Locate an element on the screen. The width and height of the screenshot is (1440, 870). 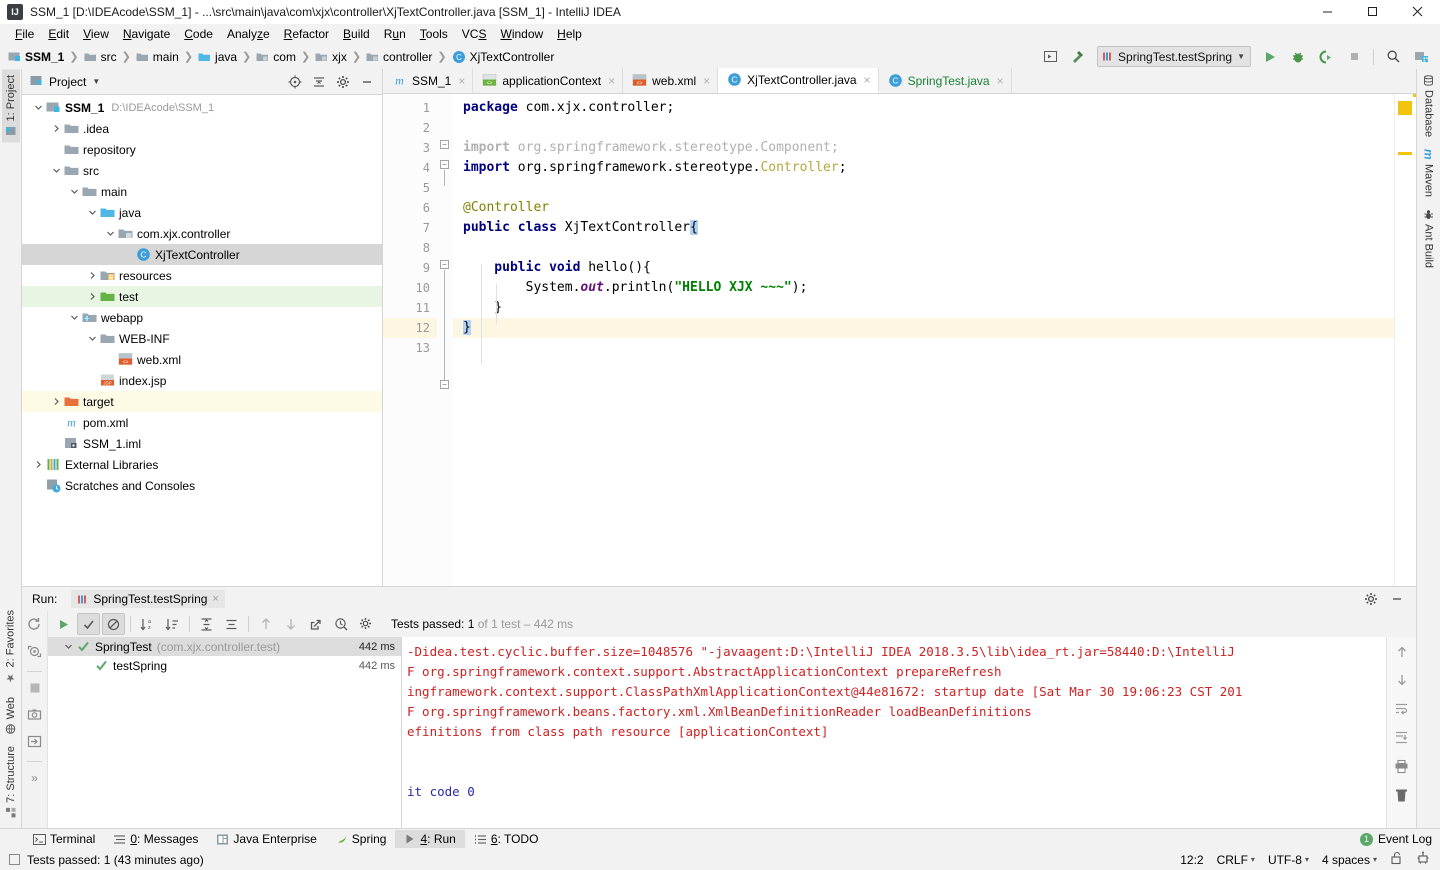
scroll-from-source-icon is located at coordinates (295, 82).